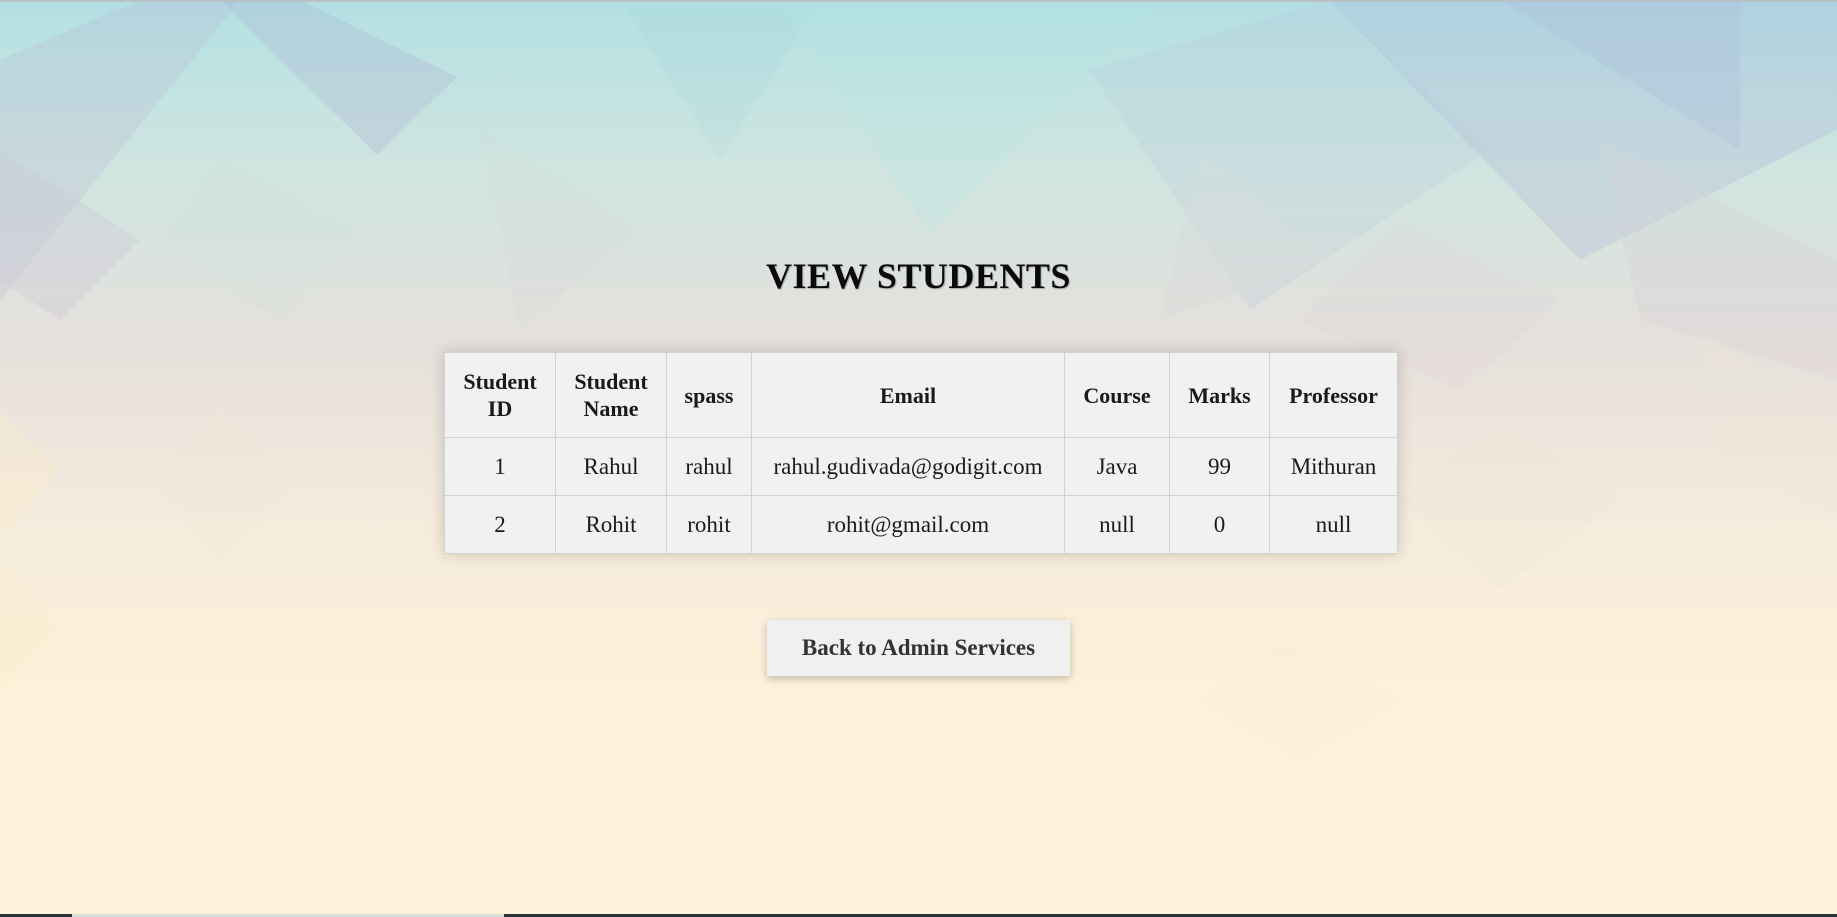 This screenshot has width=1837, height=917. Describe the element at coordinates (1219, 466) in the screenshot. I see `cell-marks: 99` at that location.